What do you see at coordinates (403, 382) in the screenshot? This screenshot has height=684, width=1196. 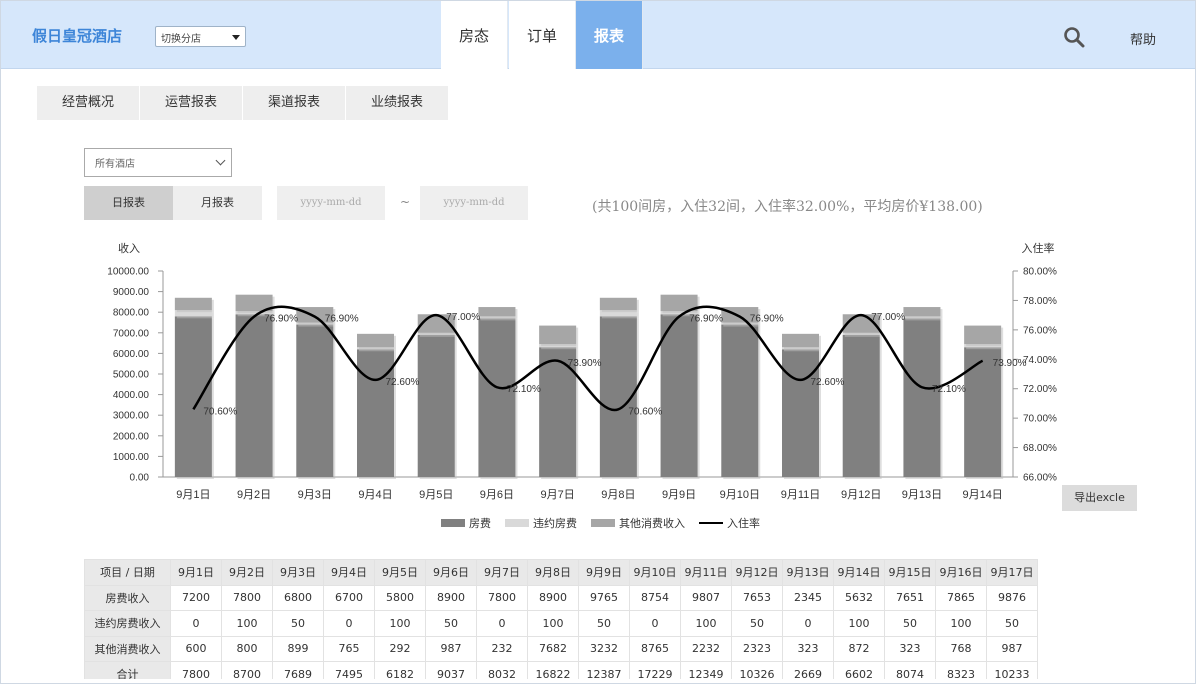 I see `occupancy-data-label: 72.60%` at bounding box center [403, 382].